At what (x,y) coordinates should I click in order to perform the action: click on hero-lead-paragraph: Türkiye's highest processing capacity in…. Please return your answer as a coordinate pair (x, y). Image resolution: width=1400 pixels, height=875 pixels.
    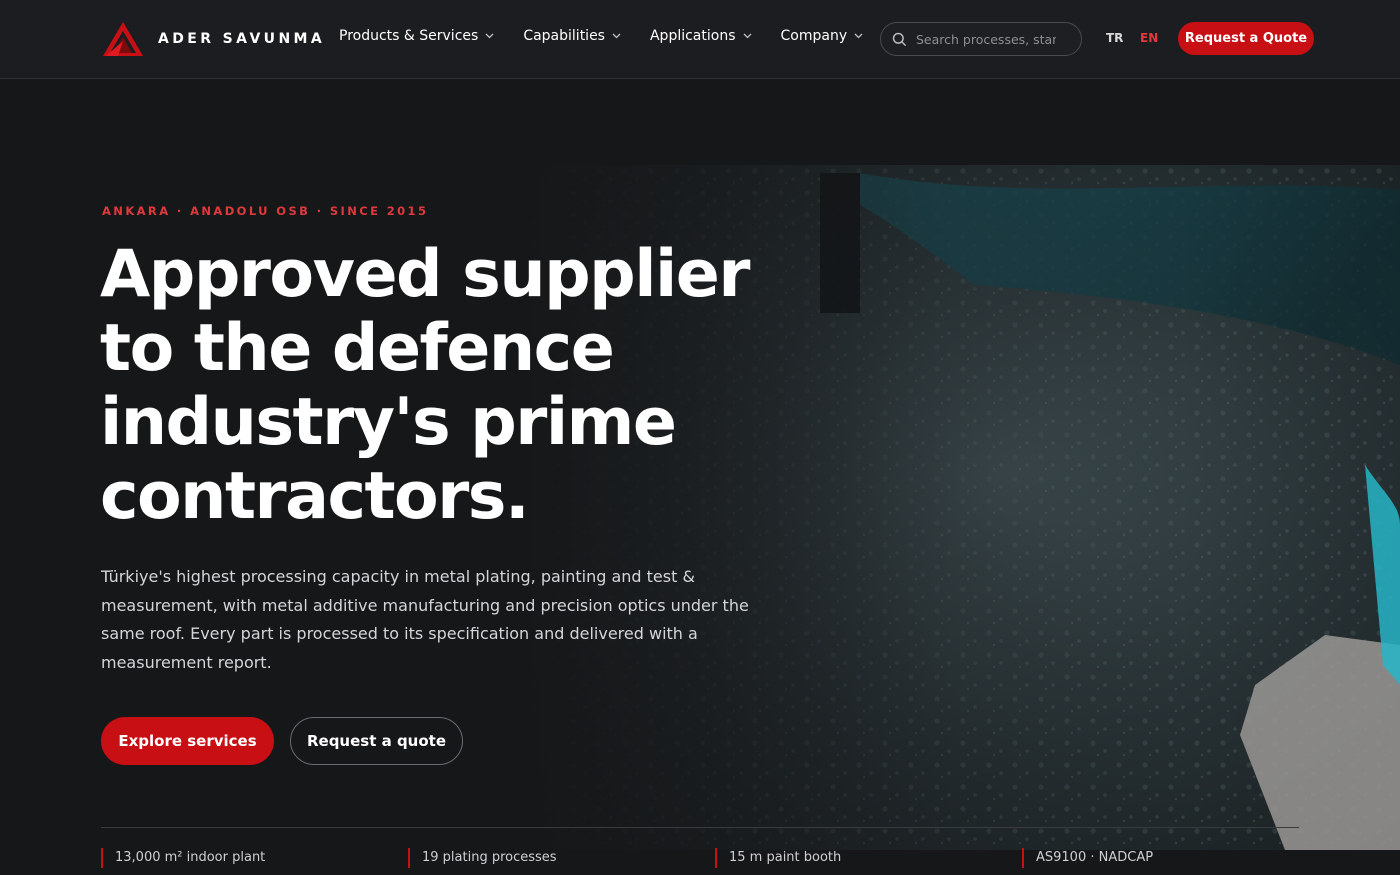
    Looking at the image, I should click on (425, 620).